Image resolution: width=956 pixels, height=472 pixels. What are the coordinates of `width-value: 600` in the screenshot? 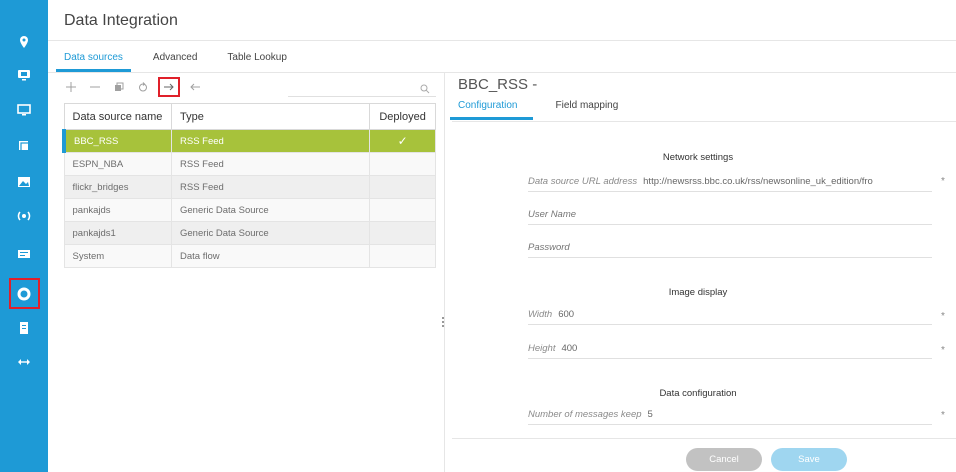 It's located at (566, 314).